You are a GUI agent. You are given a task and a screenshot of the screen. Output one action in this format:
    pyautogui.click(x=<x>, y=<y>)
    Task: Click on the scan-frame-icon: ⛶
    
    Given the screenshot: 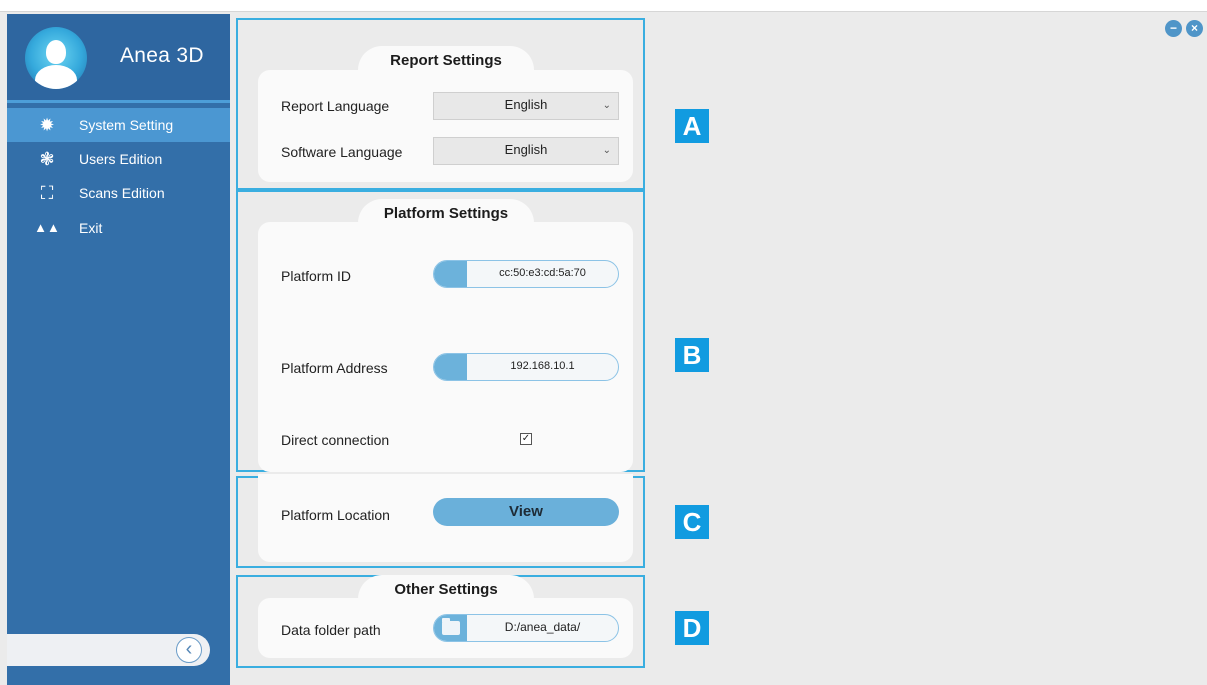 What is the action you would take?
    pyautogui.click(x=47, y=193)
    